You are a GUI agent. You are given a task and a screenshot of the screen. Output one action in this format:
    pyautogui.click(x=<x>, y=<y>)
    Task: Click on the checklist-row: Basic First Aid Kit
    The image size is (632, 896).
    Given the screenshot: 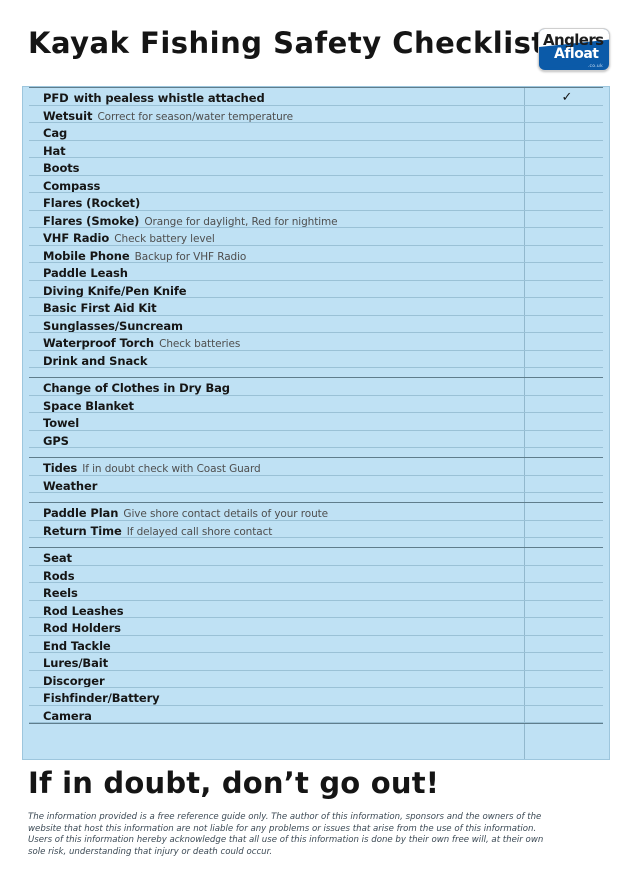 What is the action you would take?
    pyautogui.click(x=316, y=307)
    